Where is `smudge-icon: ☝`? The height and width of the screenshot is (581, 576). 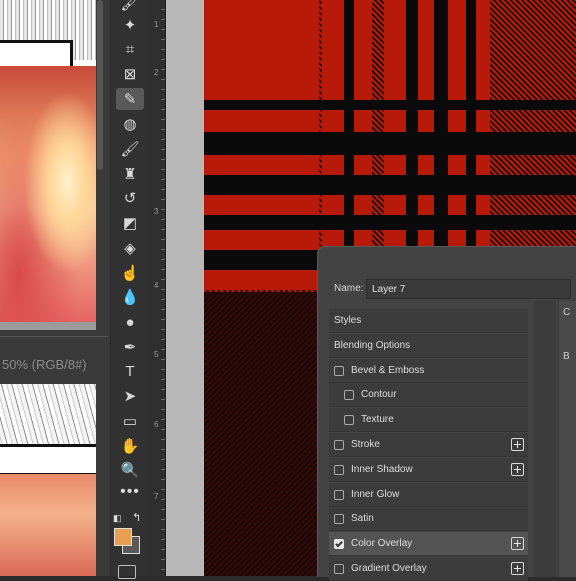 smudge-icon: ☝ is located at coordinates (130, 273).